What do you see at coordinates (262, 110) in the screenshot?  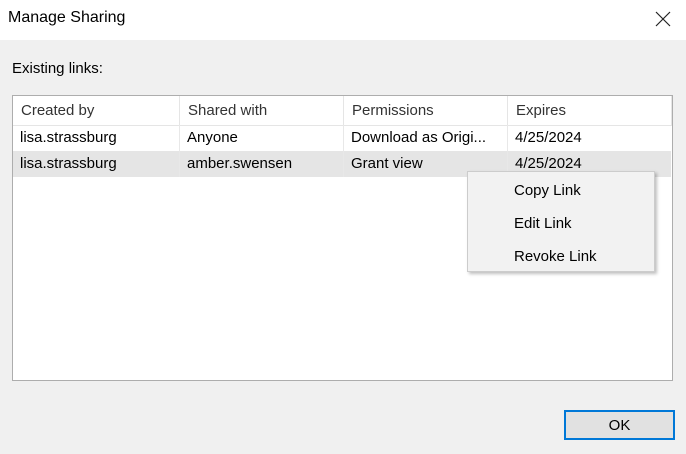 I see `column-header-shared-with: Shared with` at bounding box center [262, 110].